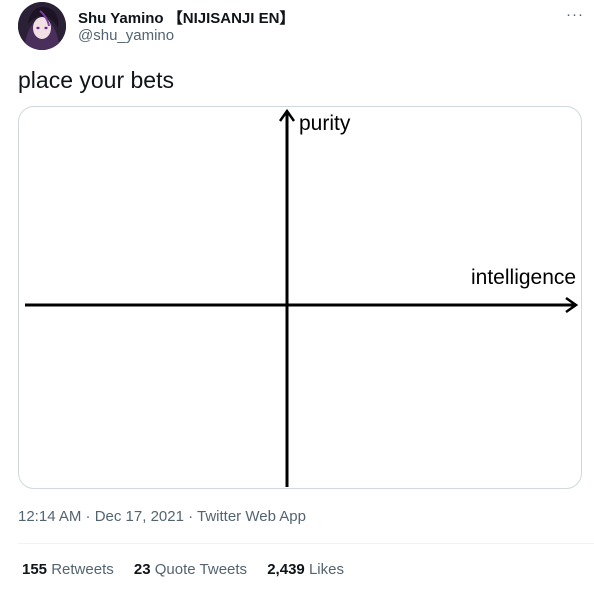  Describe the element at coordinates (575, 14) in the screenshot. I see `more-options-icon: ···` at that location.